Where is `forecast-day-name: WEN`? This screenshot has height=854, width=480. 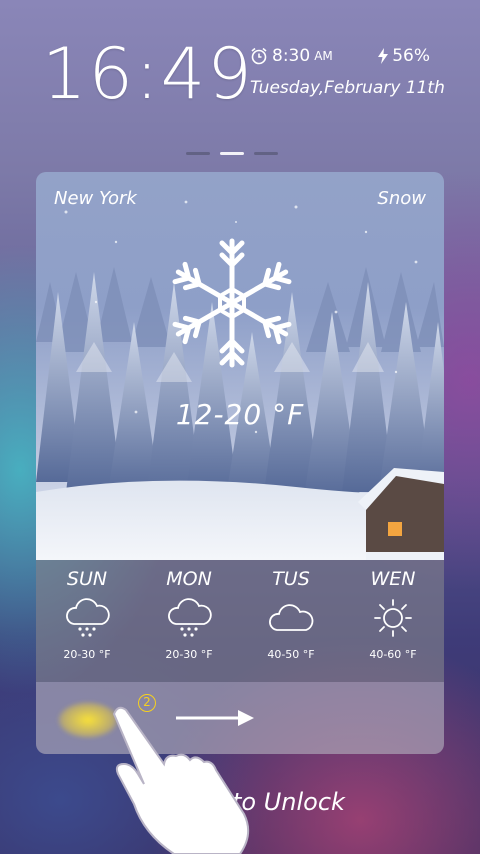
forecast-day-name: WEN is located at coordinates (393, 579).